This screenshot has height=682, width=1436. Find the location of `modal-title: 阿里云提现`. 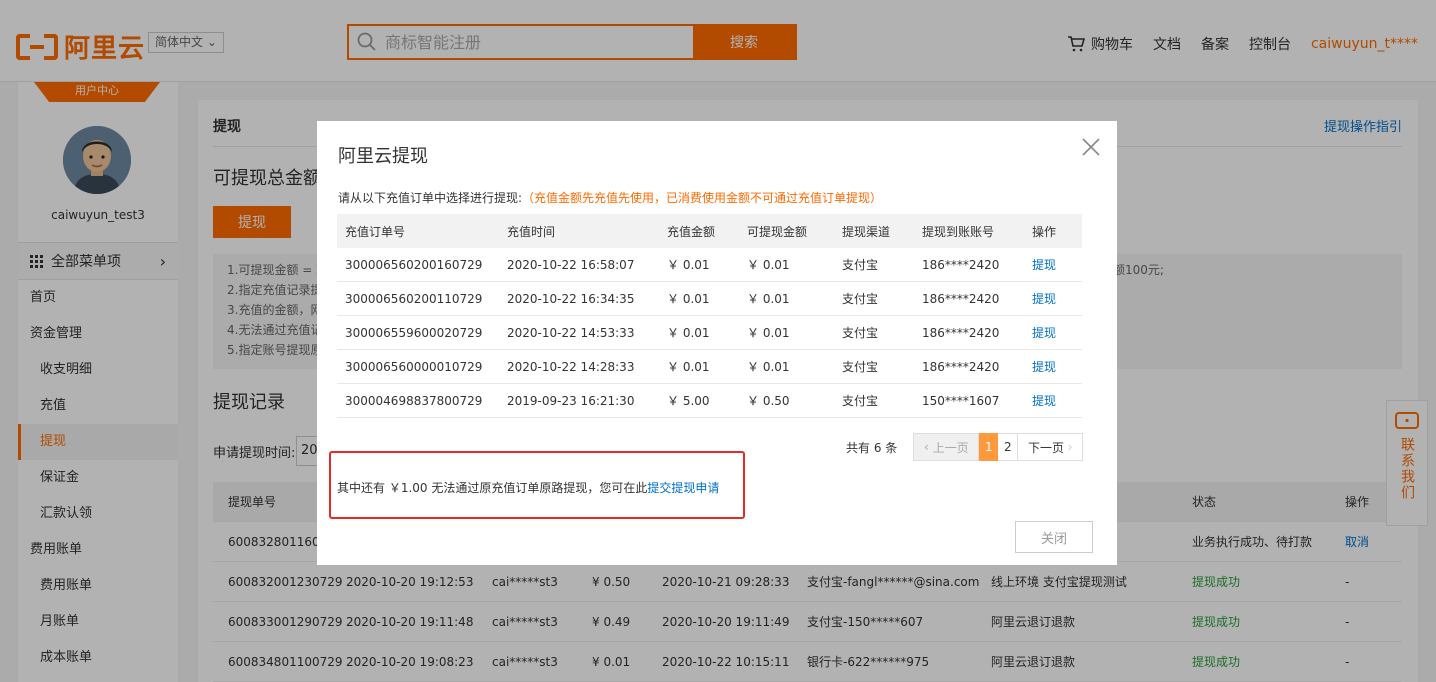

modal-title: 阿里云提现 is located at coordinates (383, 156).